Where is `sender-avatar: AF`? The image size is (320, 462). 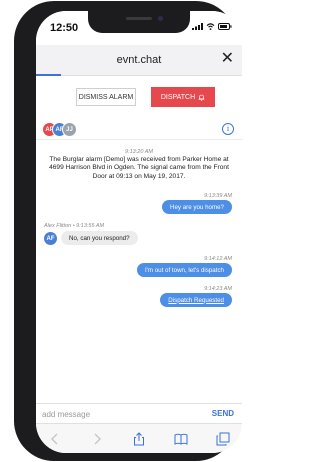 sender-avatar: AF is located at coordinates (50, 238).